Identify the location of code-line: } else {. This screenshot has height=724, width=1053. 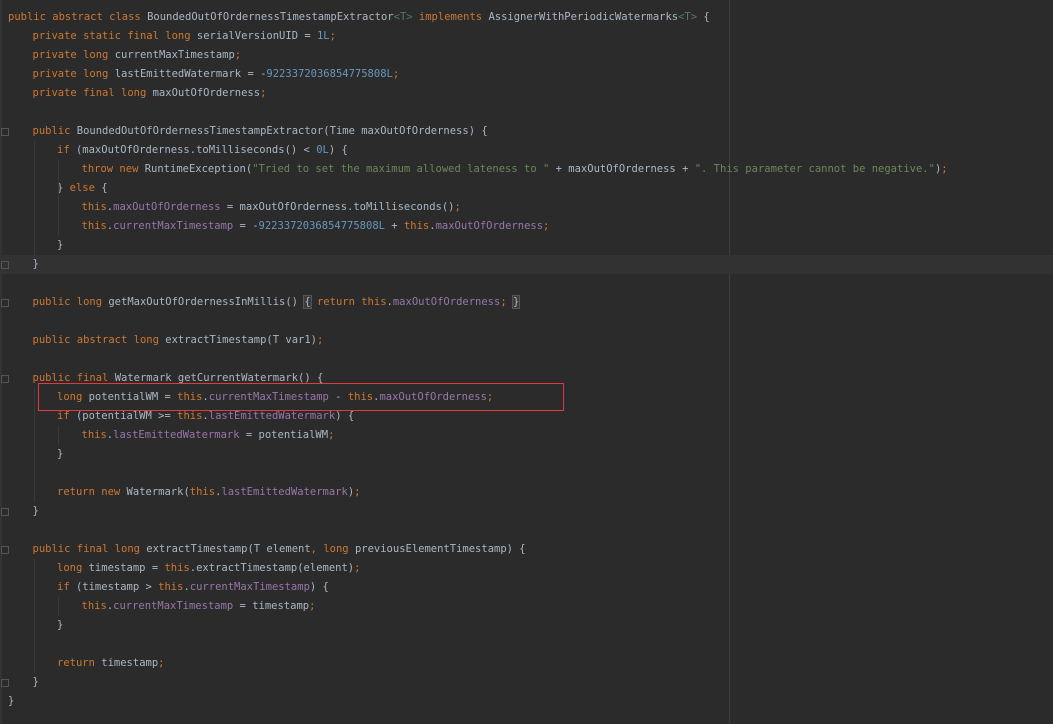
(82, 188).